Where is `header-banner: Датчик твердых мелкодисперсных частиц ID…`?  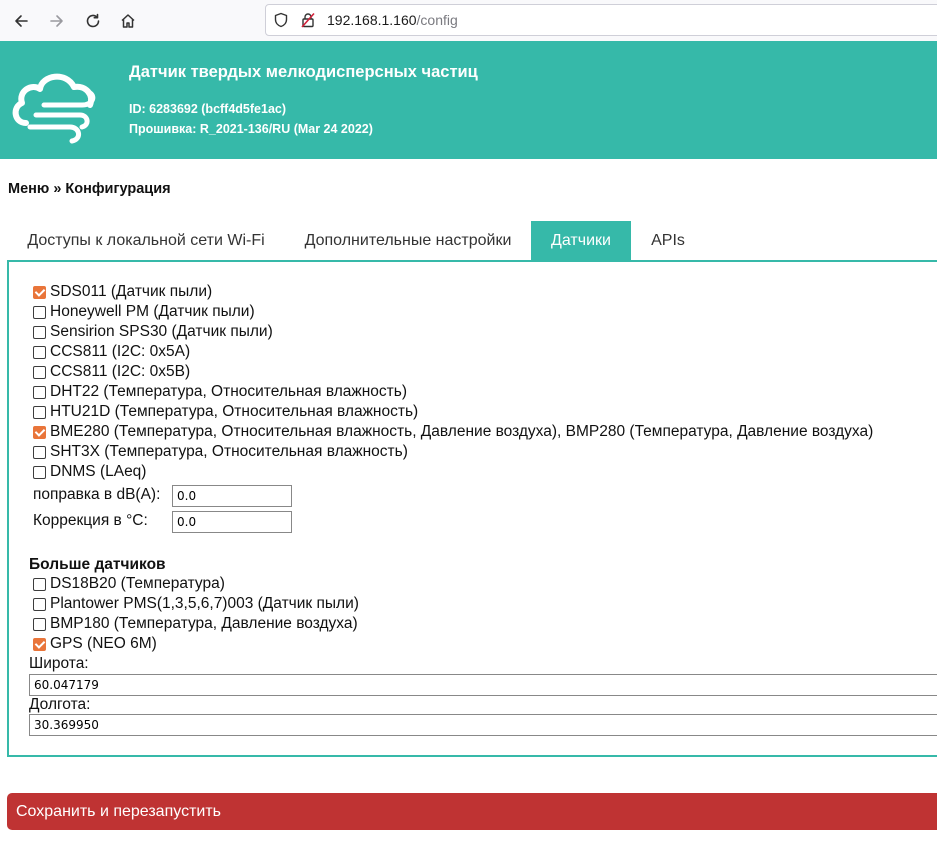 header-banner: Датчик твердых мелкодисперсных частиц ID… is located at coordinates (468, 100).